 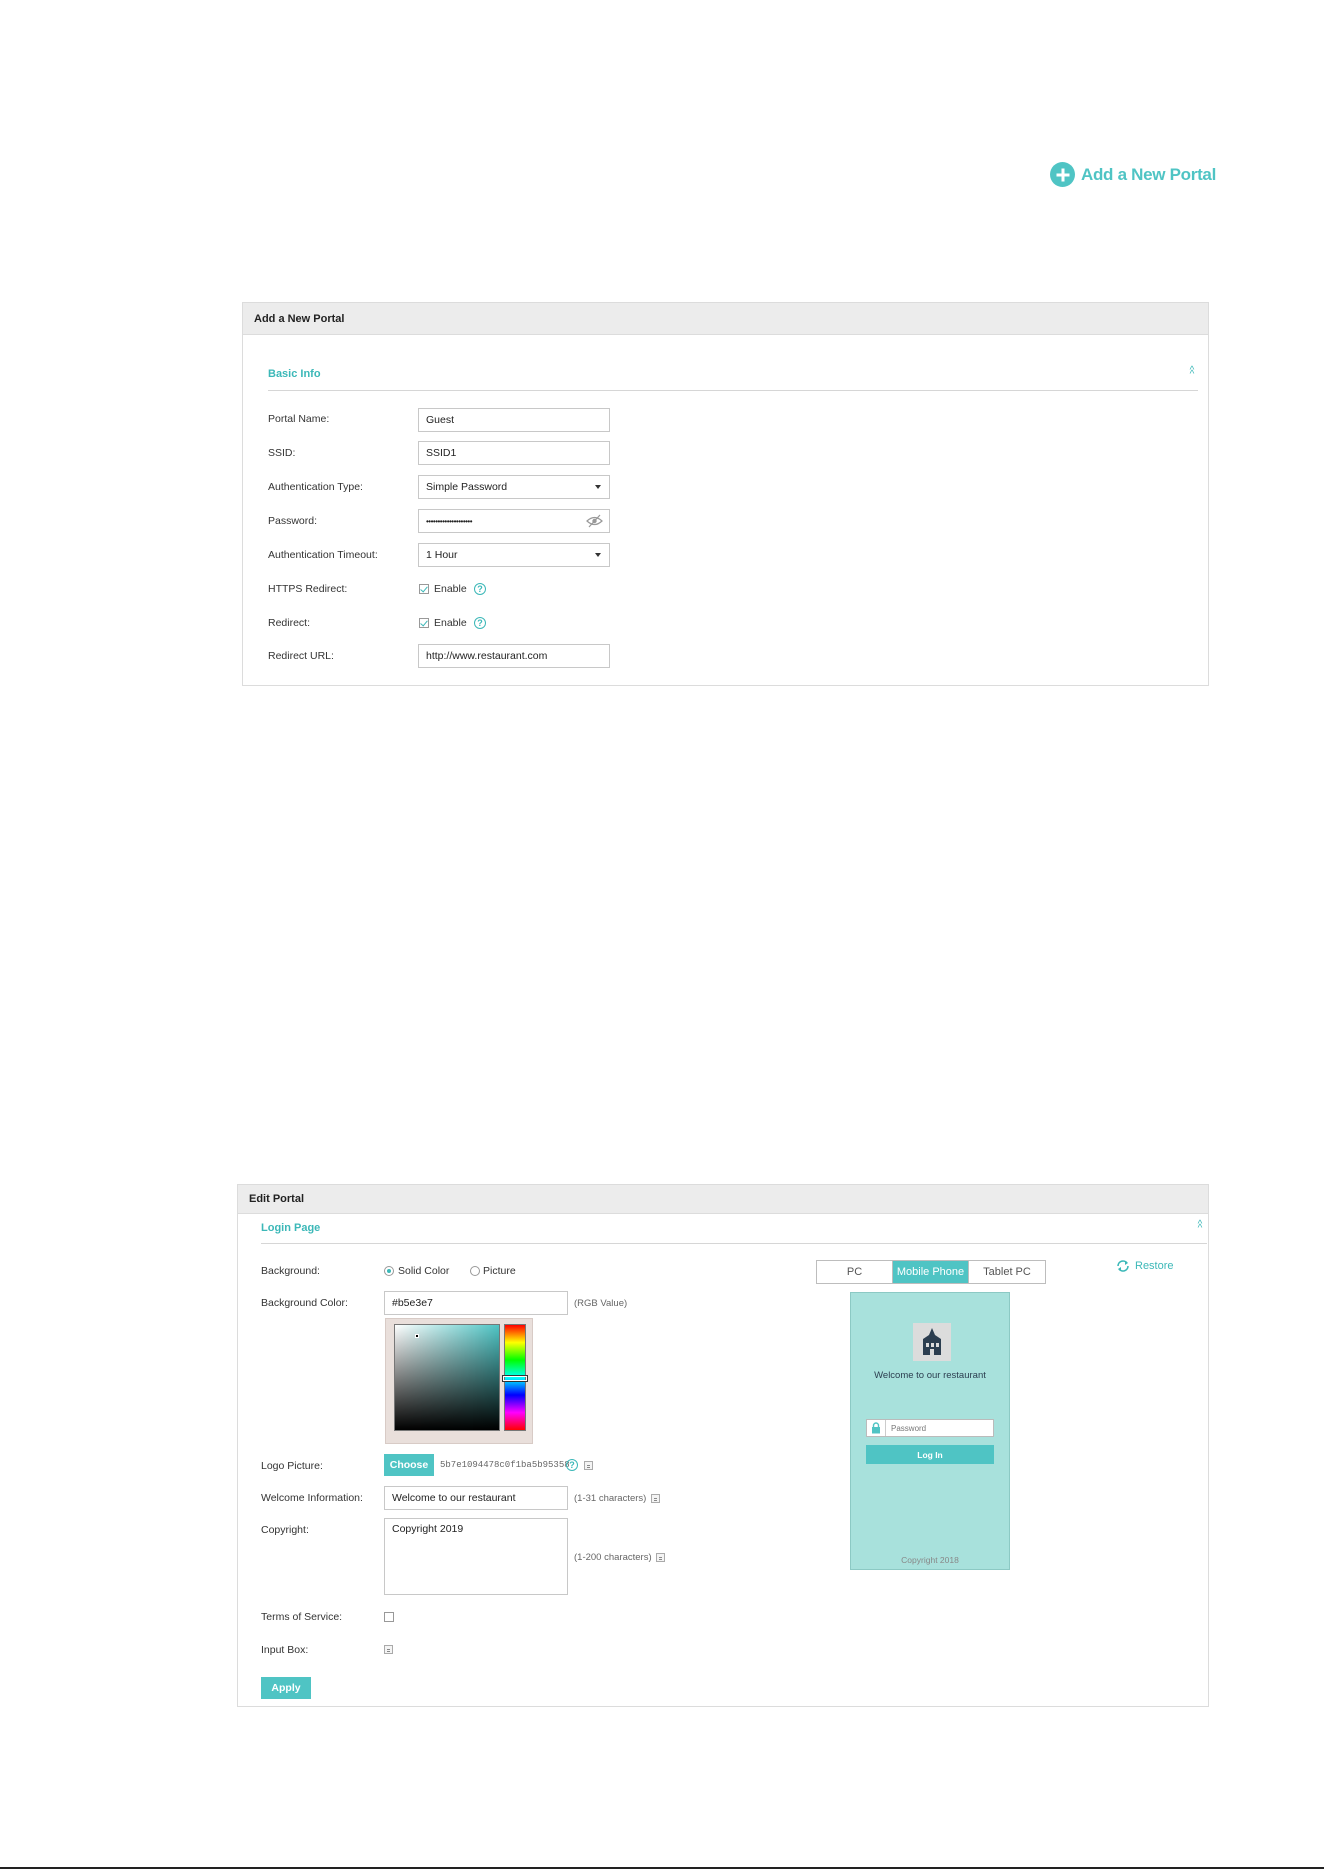 What do you see at coordinates (476, 1303) in the screenshot?
I see `background-color-input: #b5e3e7` at bounding box center [476, 1303].